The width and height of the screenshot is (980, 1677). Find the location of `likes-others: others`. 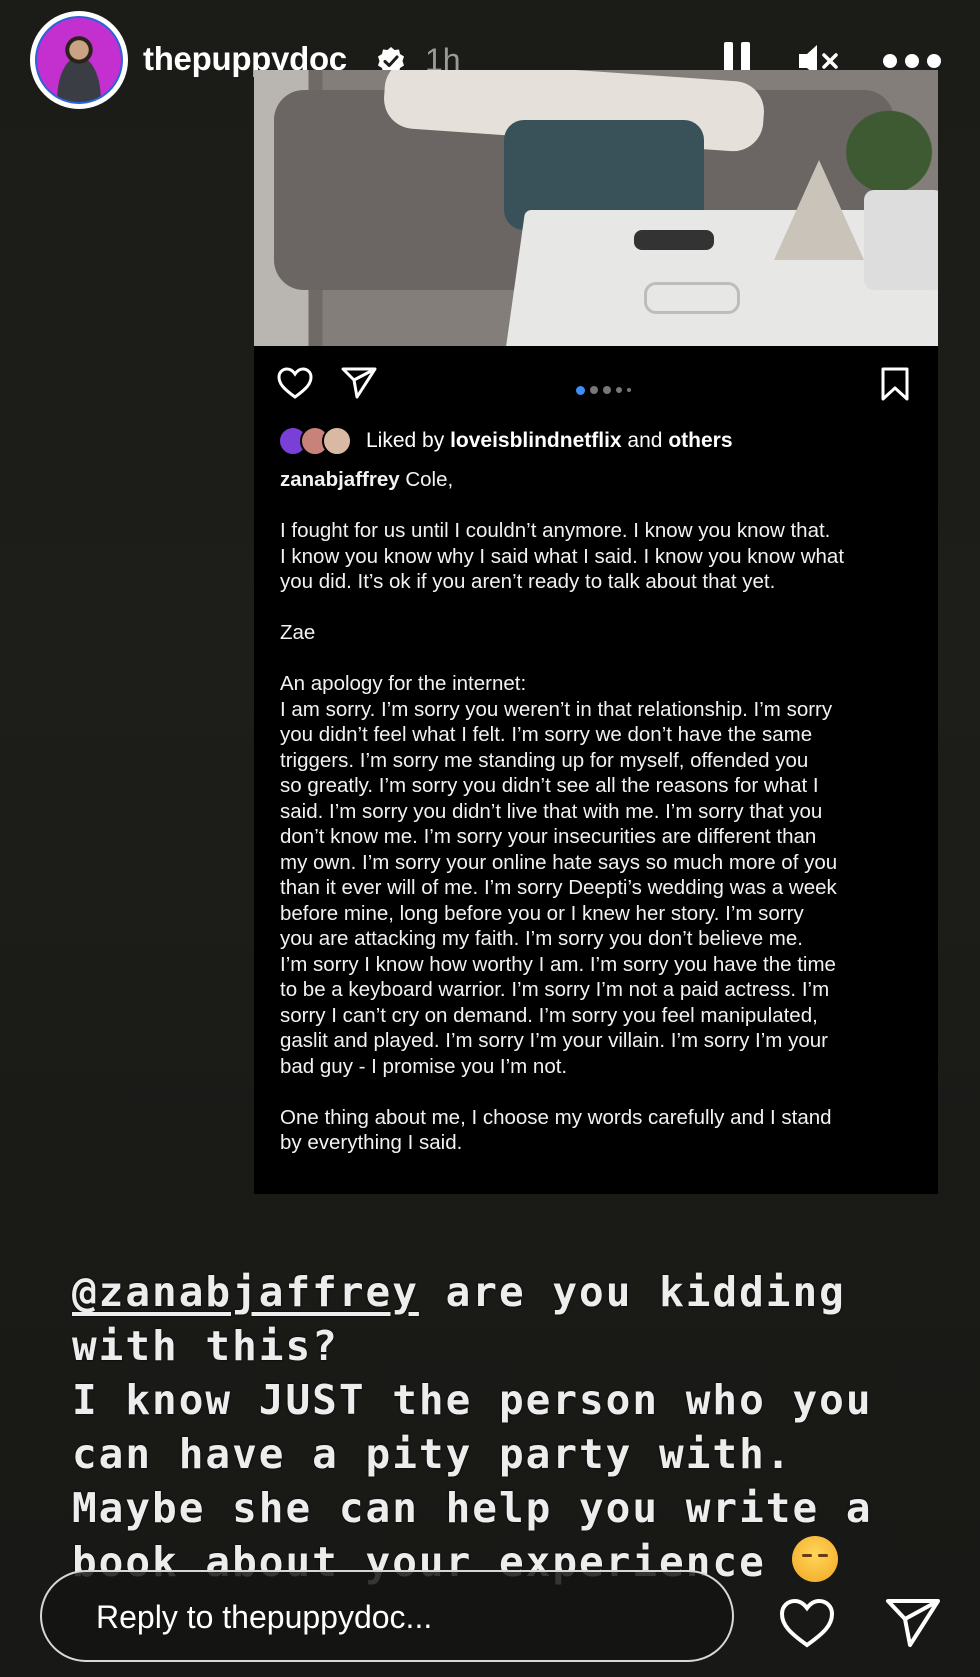

likes-others: others is located at coordinates (700, 440).